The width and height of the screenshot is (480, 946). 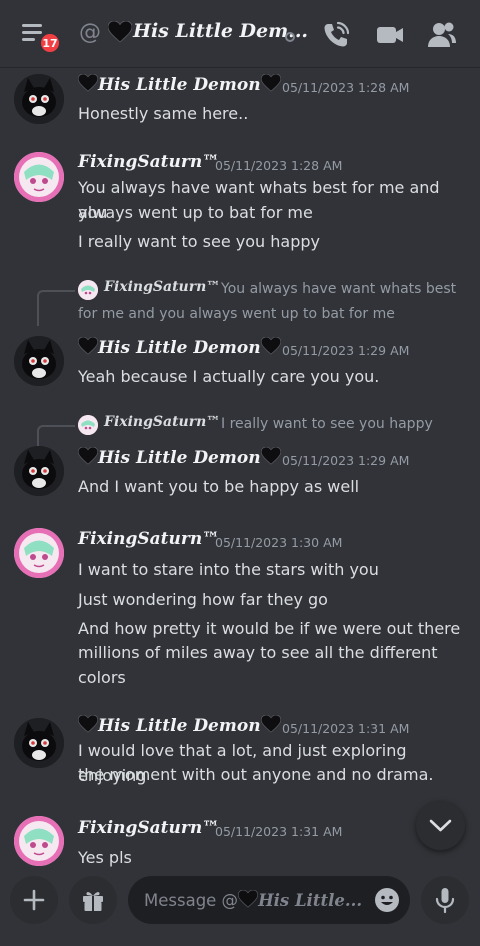 What do you see at coordinates (90, 32) in the screenshot?
I see `at-icon: @` at bounding box center [90, 32].